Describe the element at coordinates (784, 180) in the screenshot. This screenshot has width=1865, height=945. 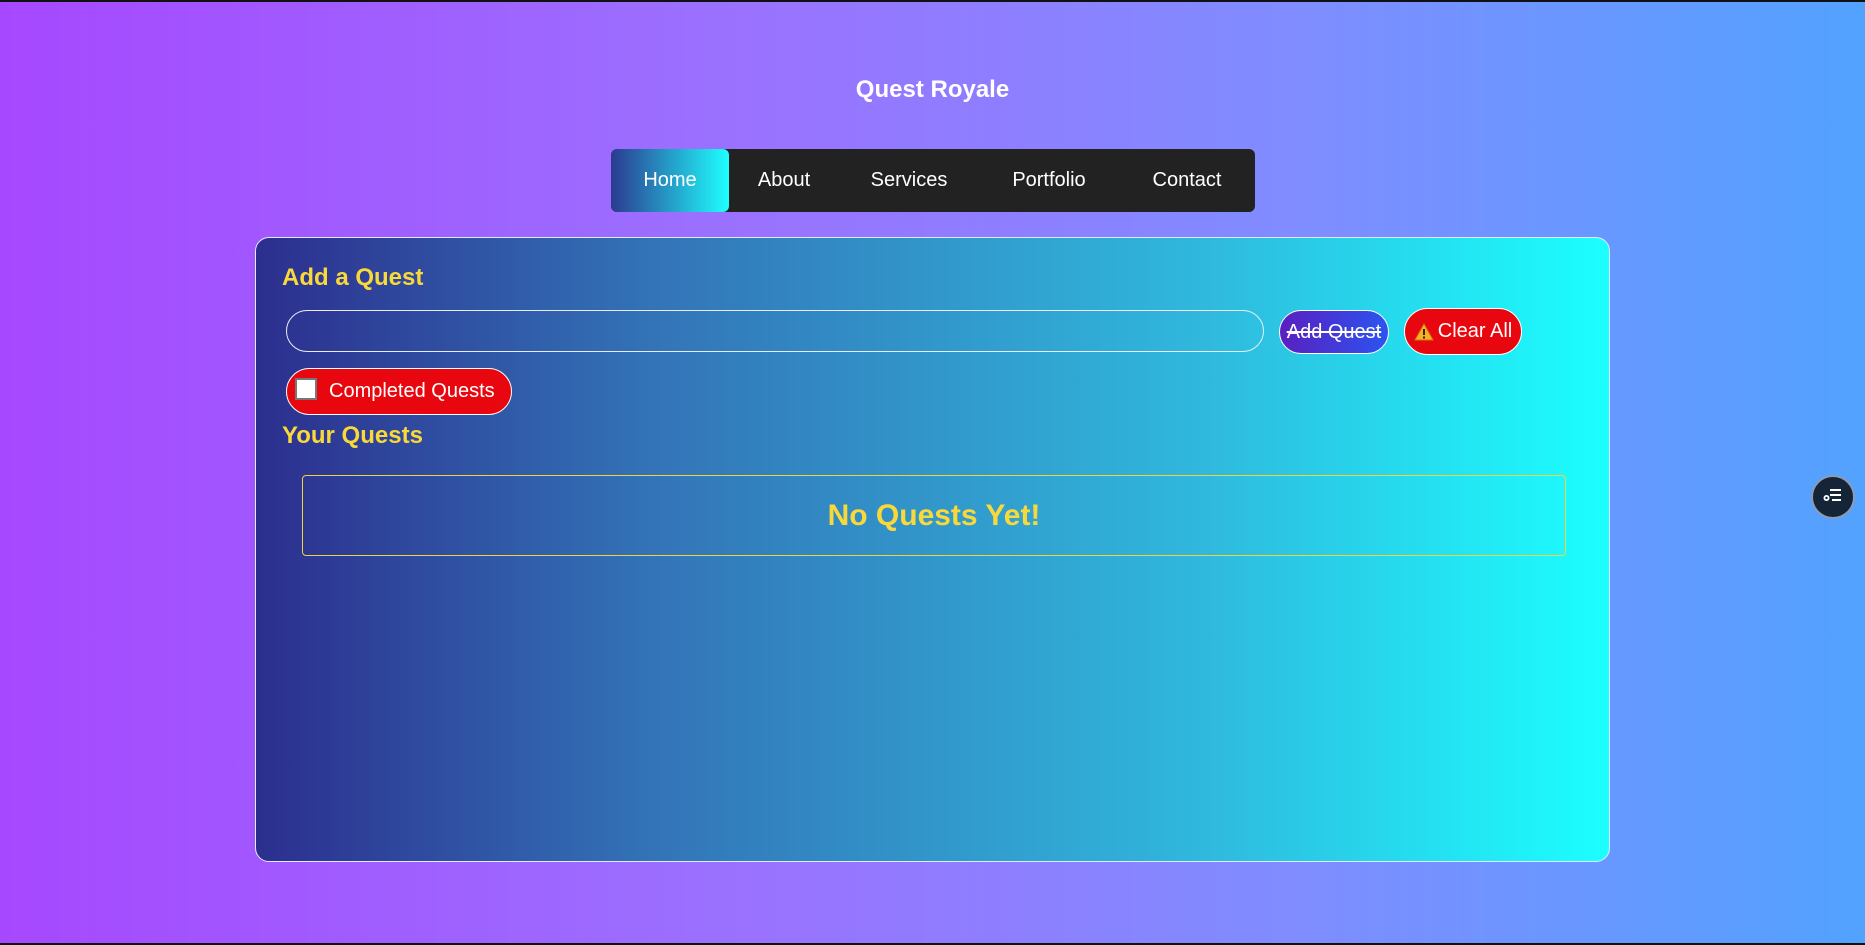
I see `nav-item-about: About` at that location.